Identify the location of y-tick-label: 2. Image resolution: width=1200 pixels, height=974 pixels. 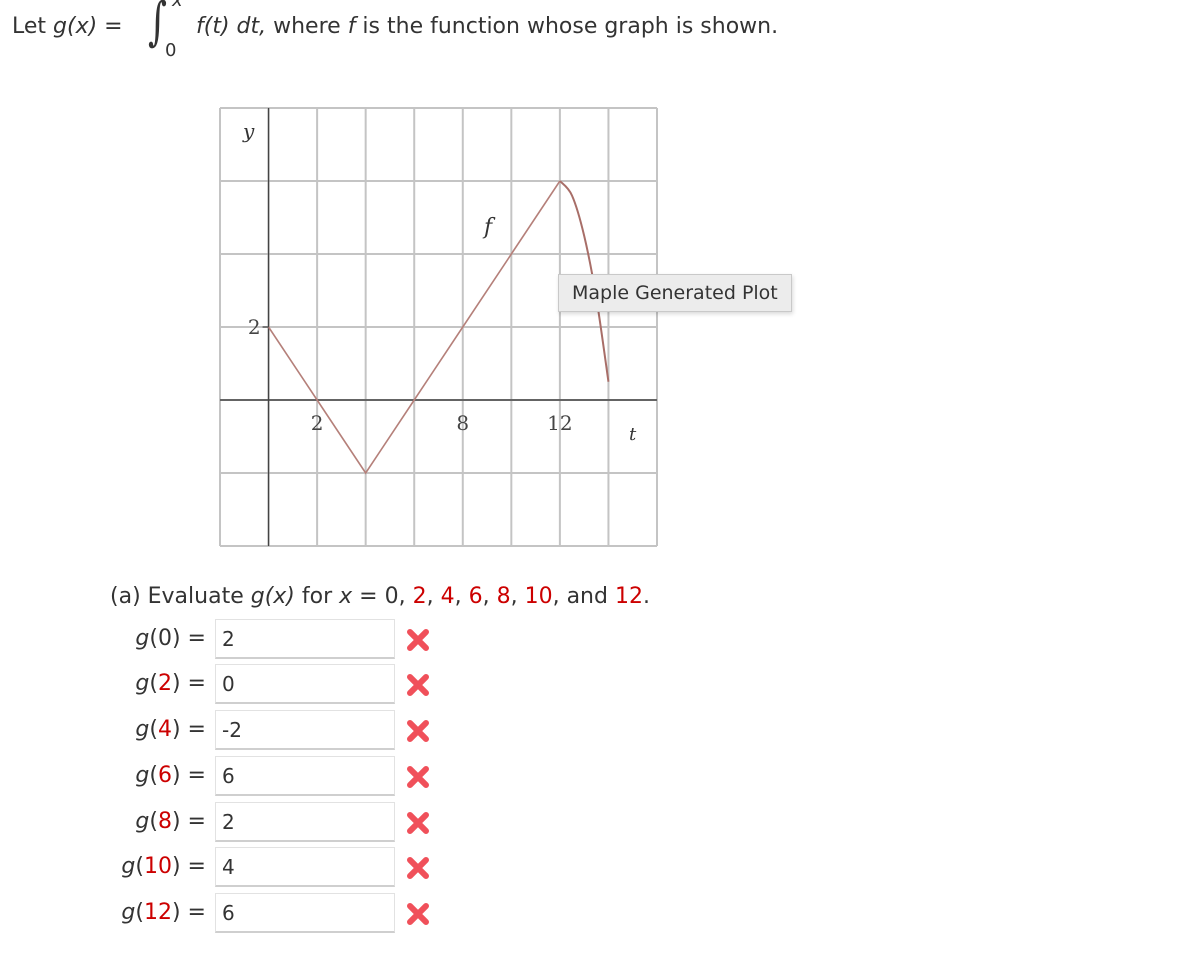
(254, 327).